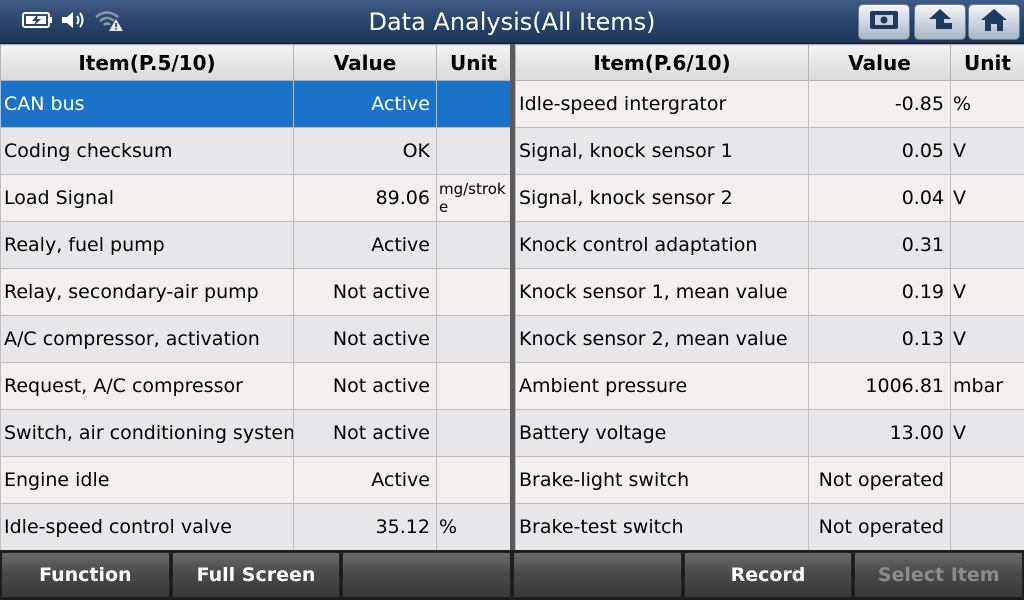 The width and height of the screenshot is (1024, 600). I want to click on home-icon, so click(994, 22).